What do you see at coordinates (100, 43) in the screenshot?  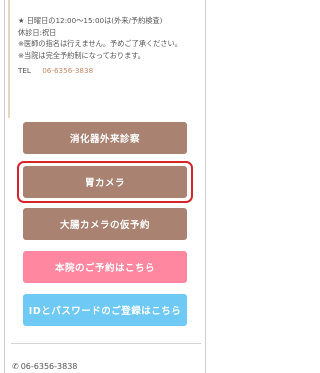 I see `doctor-note: ※医師の指名は行えません。予めご了承ください。` at bounding box center [100, 43].